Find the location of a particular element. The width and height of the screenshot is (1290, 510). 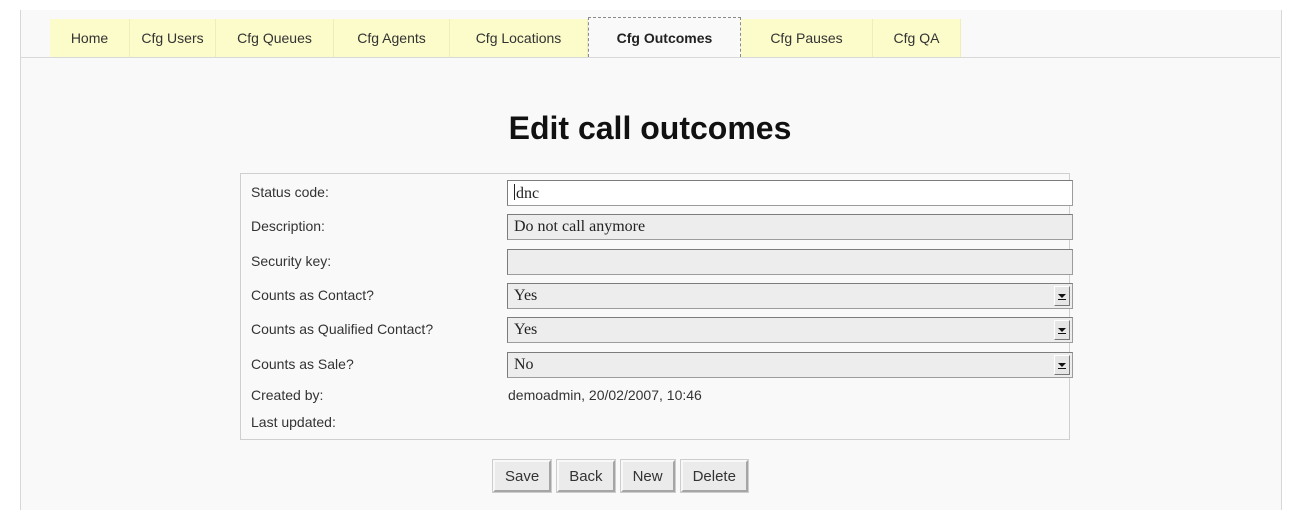

page-title: Edit call outcomes is located at coordinates (650, 128).